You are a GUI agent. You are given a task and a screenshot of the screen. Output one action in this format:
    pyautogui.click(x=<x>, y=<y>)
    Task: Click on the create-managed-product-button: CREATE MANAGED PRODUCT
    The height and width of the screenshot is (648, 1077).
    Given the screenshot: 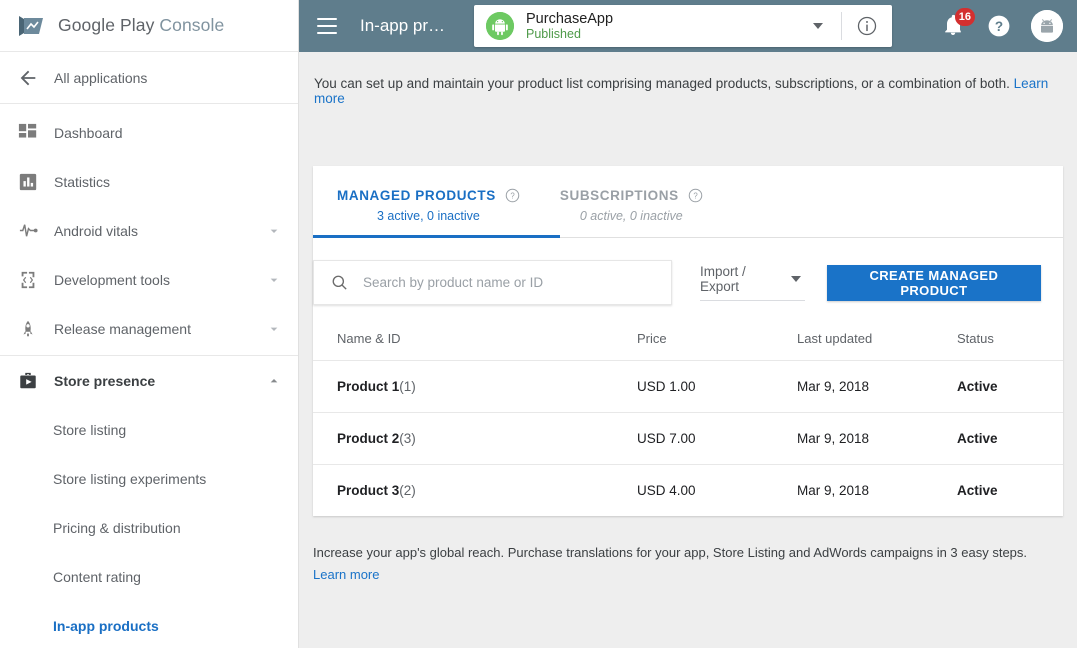 What is the action you would take?
    pyautogui.click(x=933, y=282)
    